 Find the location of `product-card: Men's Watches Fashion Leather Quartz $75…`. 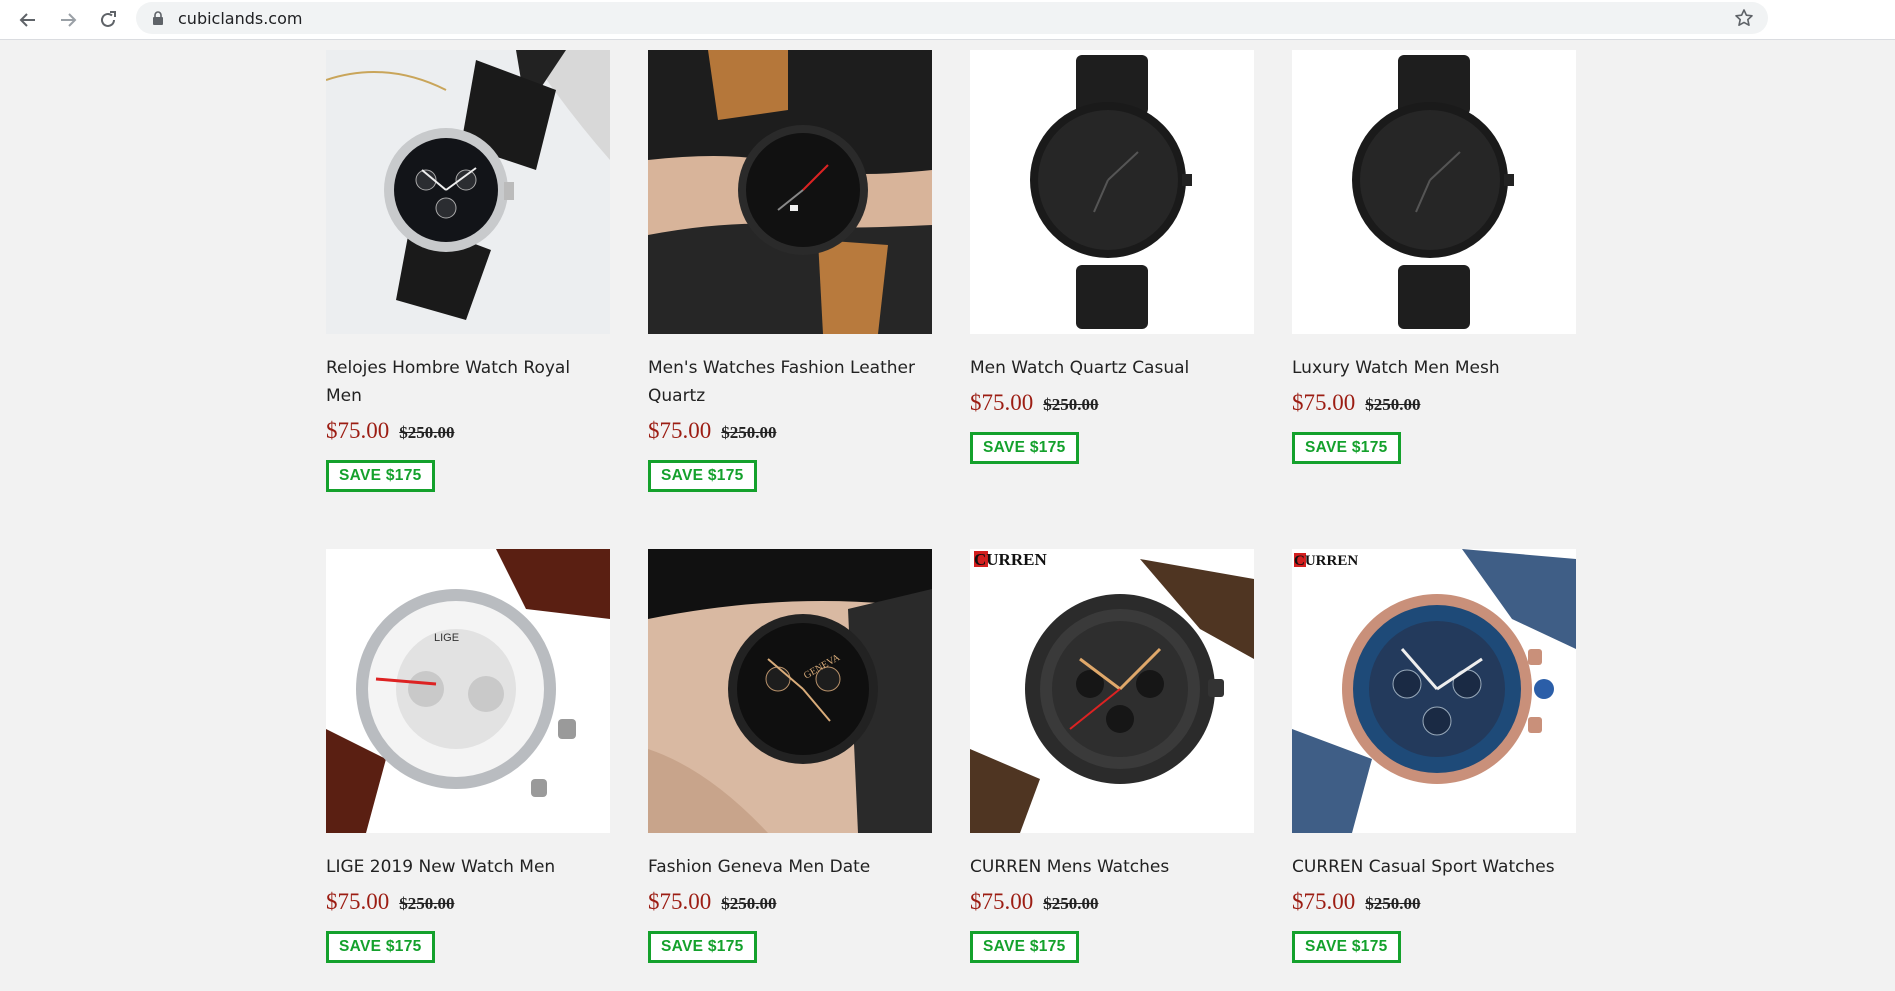

product-card: Men's Watches Fashion Leather Quartz $75… is located at coordinates (790, 271).